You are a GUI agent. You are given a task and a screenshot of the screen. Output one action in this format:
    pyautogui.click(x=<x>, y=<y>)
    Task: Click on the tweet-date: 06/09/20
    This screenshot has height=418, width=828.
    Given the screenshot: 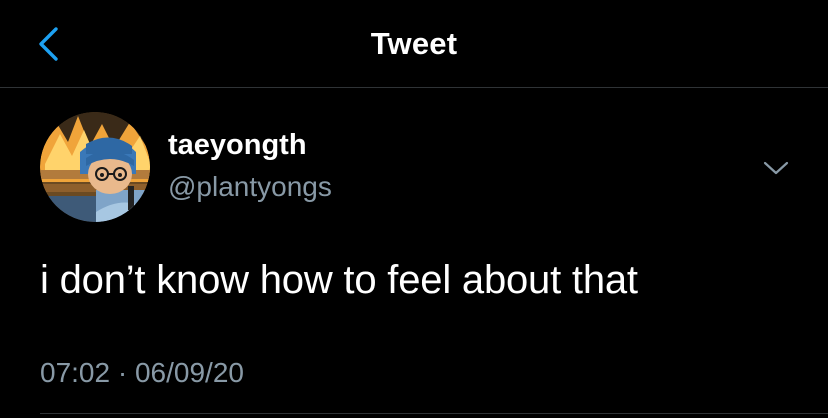 What is the action you would take?
    pyautogui.click(x=189, y=372)
    